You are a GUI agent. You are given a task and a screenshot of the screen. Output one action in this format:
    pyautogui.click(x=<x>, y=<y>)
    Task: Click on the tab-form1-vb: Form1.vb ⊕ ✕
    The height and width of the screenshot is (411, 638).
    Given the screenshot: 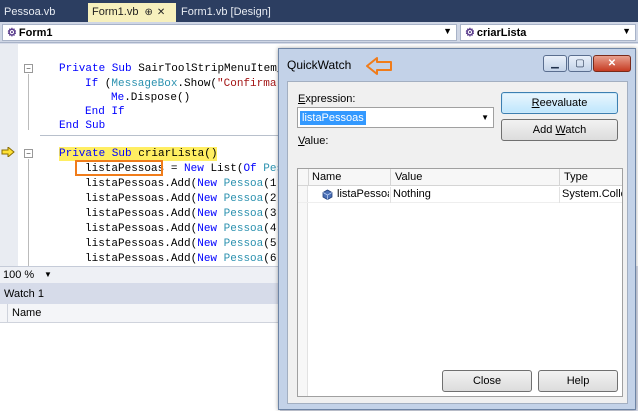 What is the action you would take?
    pyautogui.click(x=132, y=12)
    